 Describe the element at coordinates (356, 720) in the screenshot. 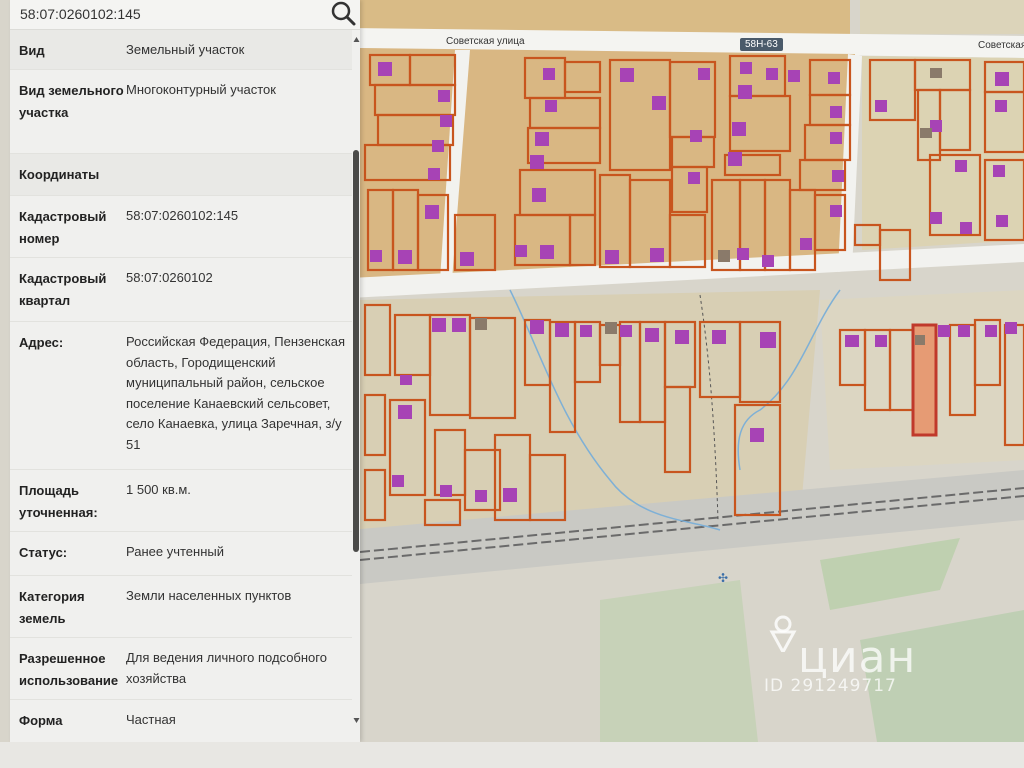

I see `scroll-down-arrow-icon` at that location.